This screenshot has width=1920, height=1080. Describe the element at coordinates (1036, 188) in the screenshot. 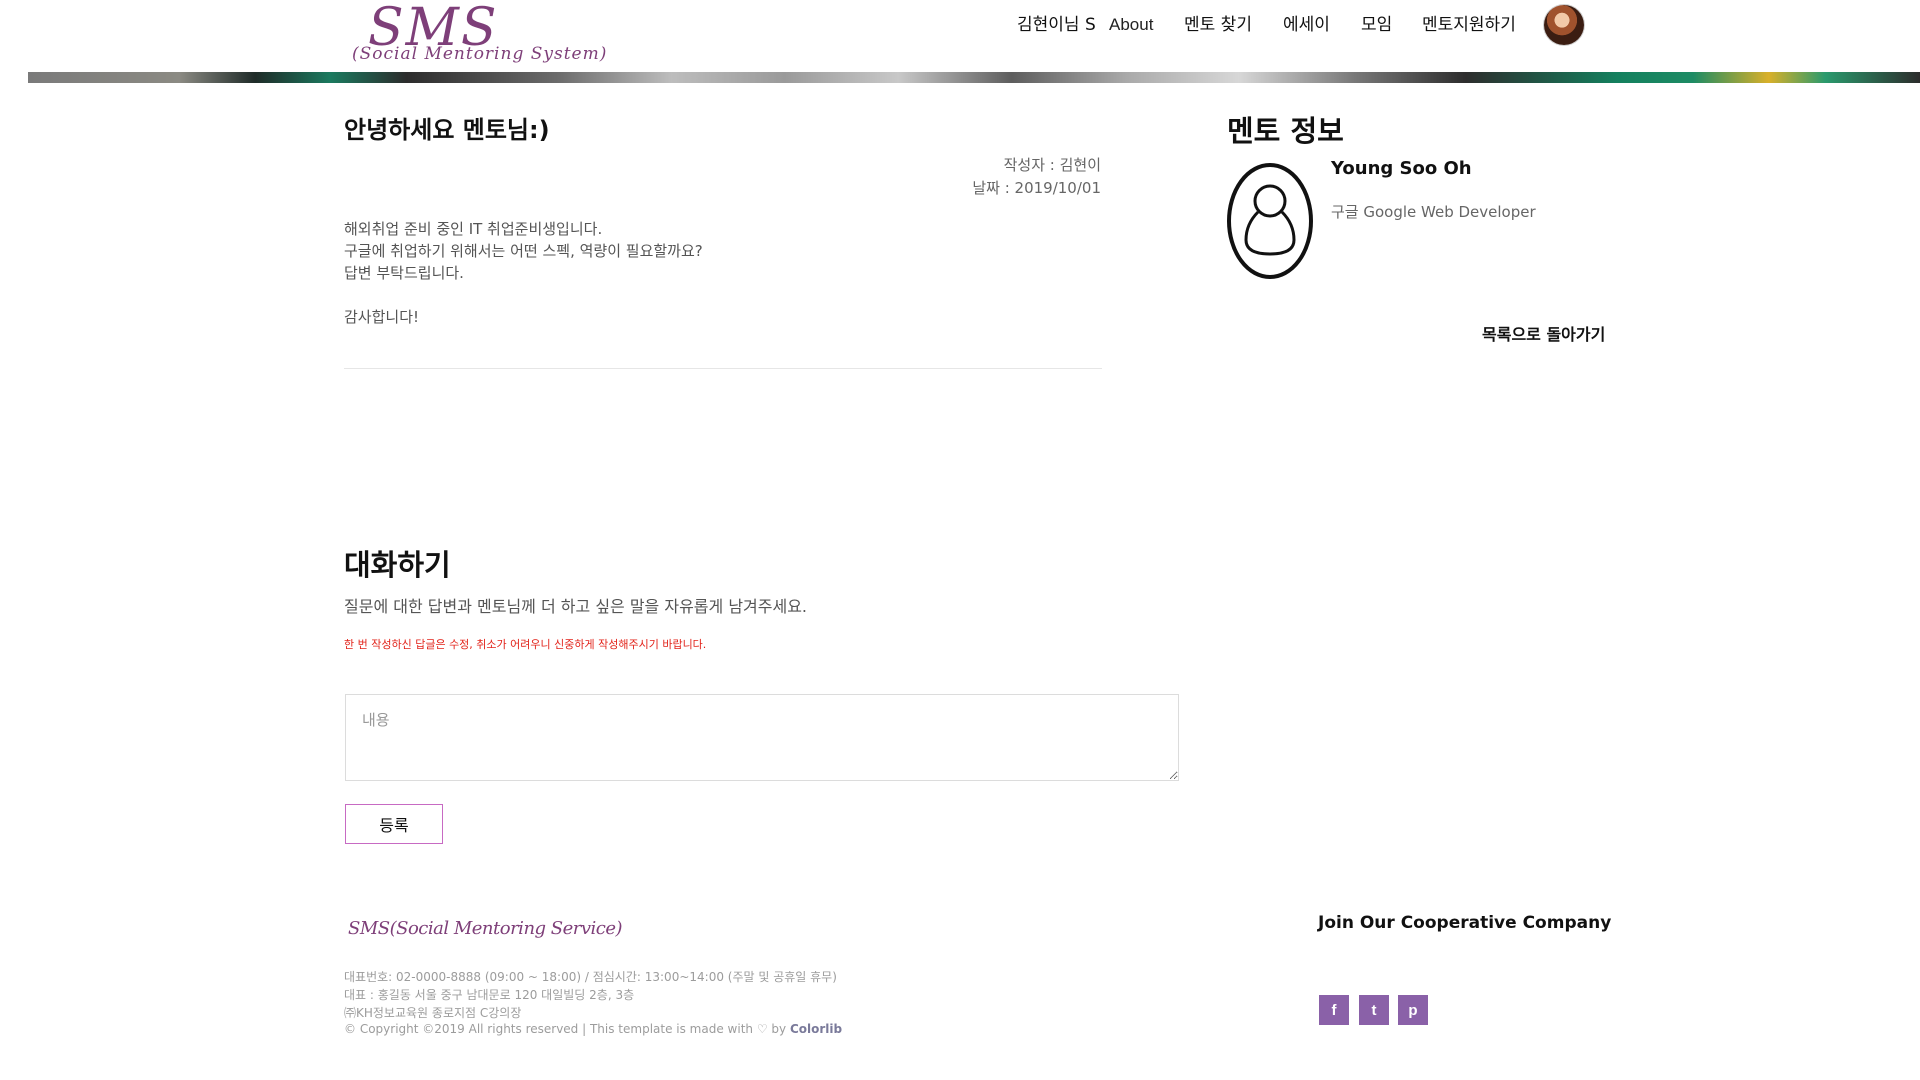

I see `post-date: 날짜 : 2019/10/01` at that location.